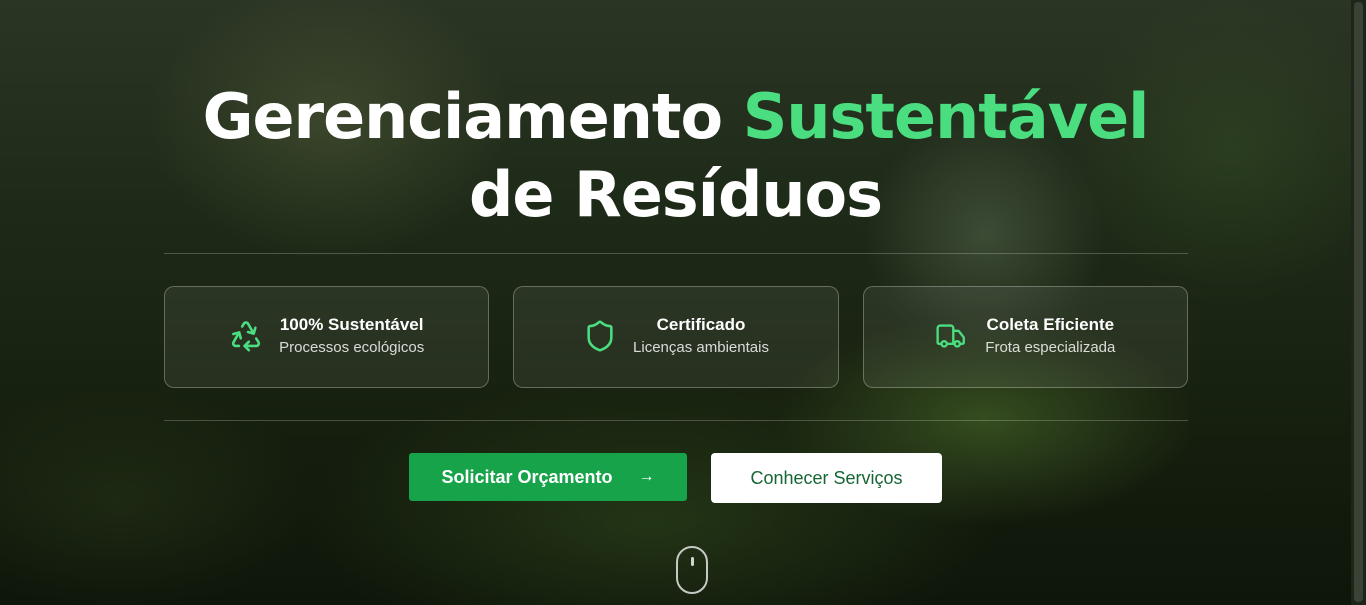 Image resolution: width=1366 pixels, height=605 pixels. I want to click on request-quote-label: Solicitar Orçamento, so click(527, 476).